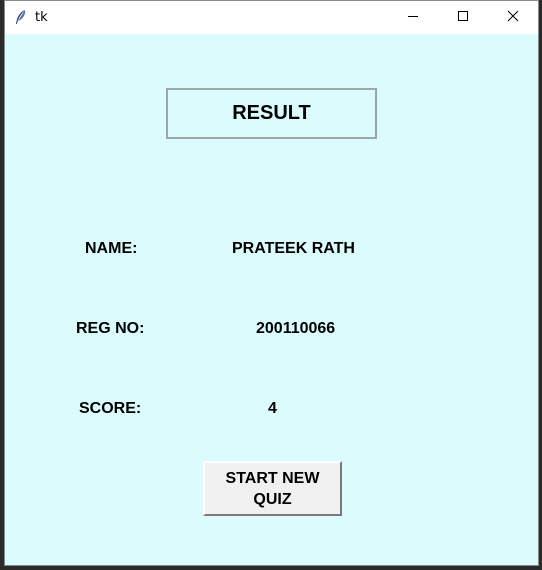 The height and width of the screenshot is (570, 542). I want to click on close-icon, so click(513, 18).